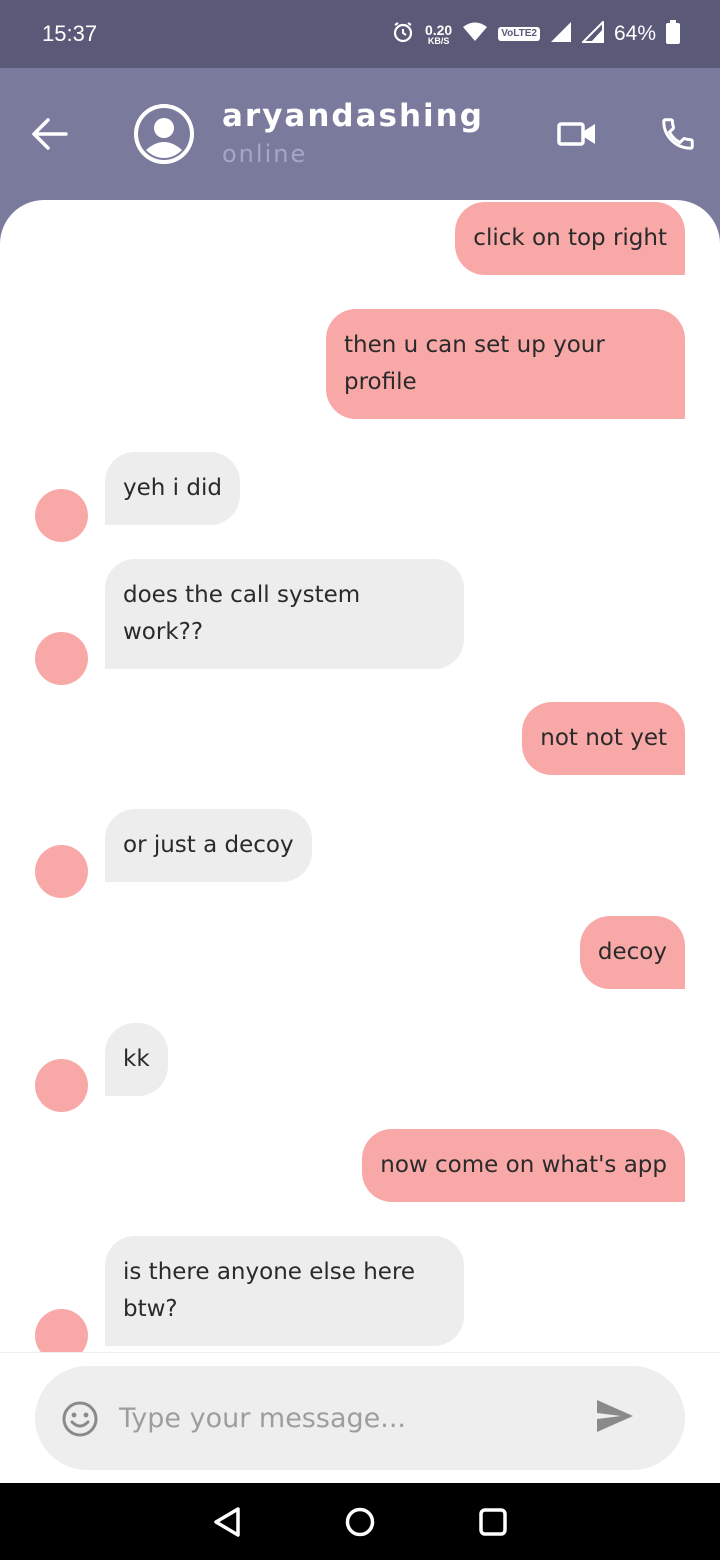 This screenshot has height=1560, width=720. I want to click on system-nav-bar, so click(360, 1521).